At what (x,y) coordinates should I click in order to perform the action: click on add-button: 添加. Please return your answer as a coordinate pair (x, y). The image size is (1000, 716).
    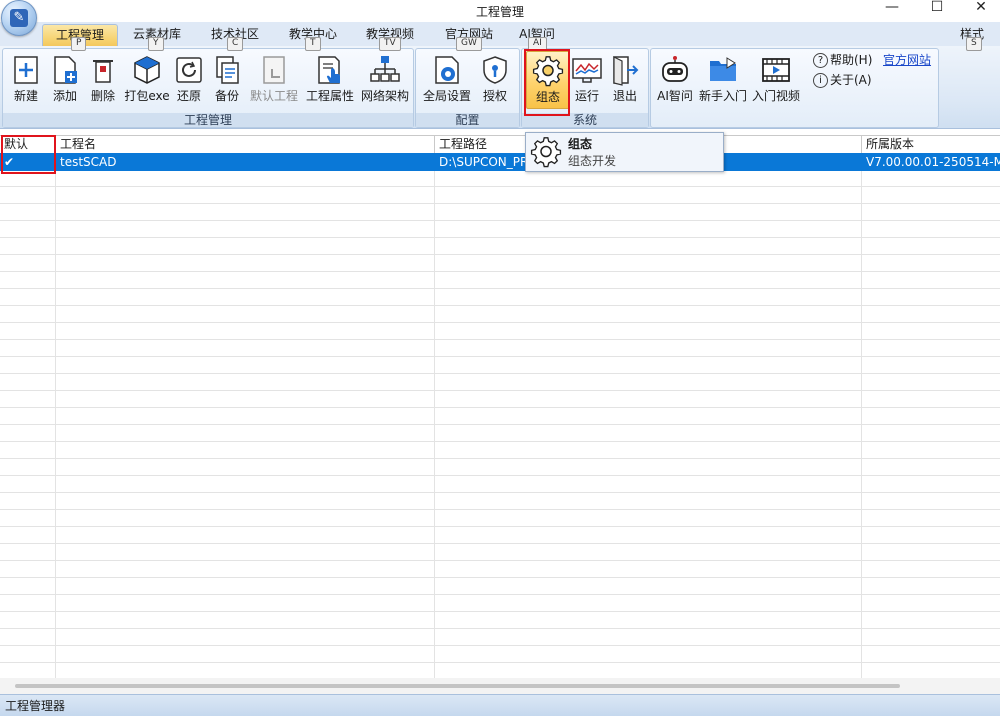
    Looking at the image, I should click on (65, 79).